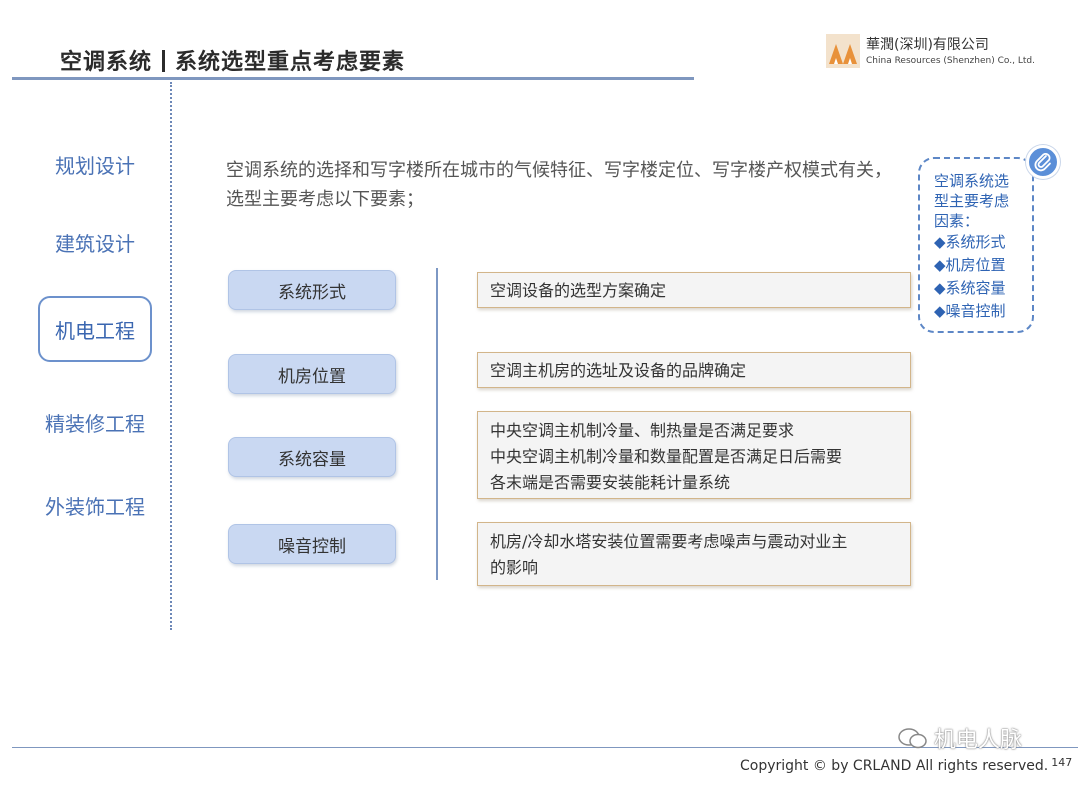  What do you see at coordinates (95, 164) in the screenshot?
I see `sidebar-item-planning: 规划设计` at bounding box center [95, 164].